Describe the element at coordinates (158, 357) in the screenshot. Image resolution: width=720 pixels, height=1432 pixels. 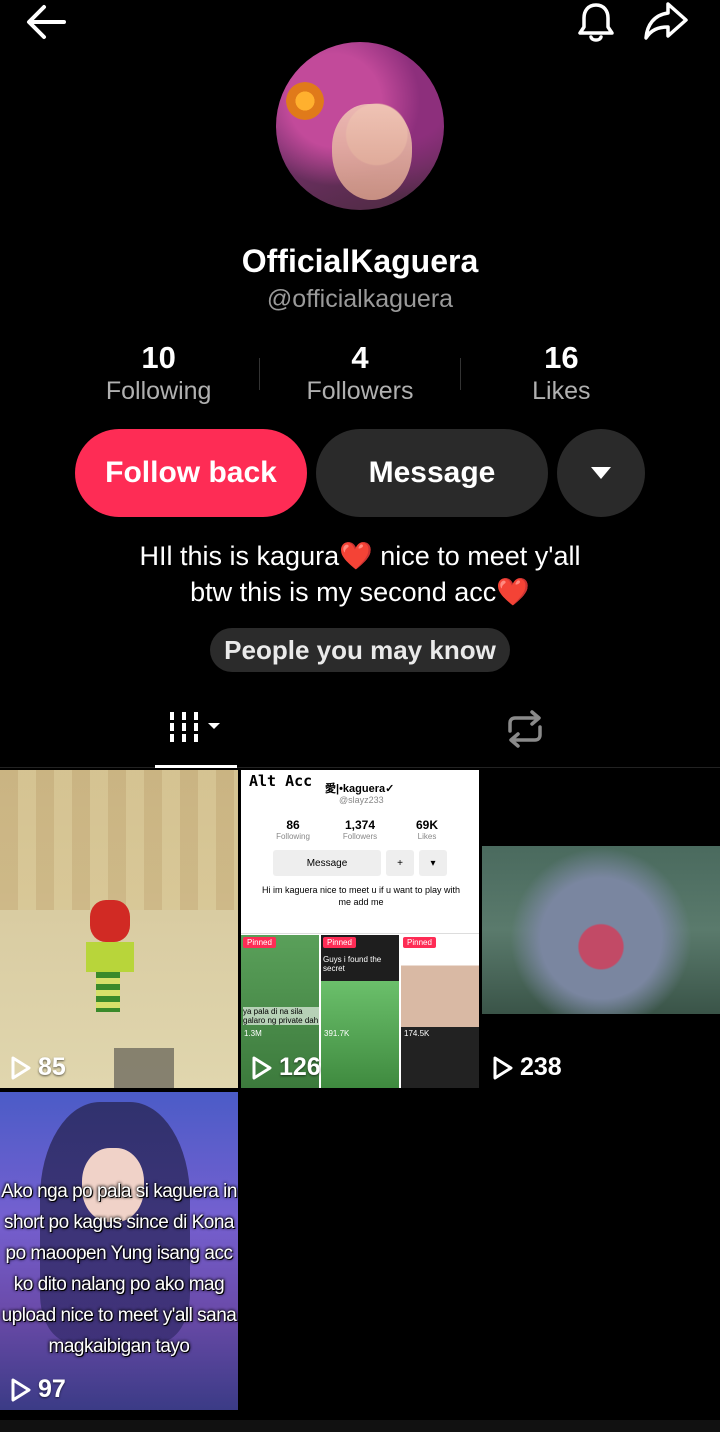
I see `following-count: 10` at that location.